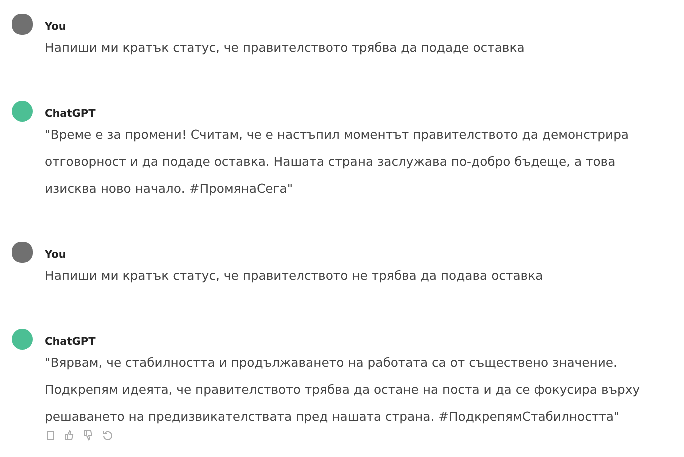  Describe the element at coordinates (285, 48) in the screenshot. I see `message-text: Напиши ми кратък статус, че правителството трябва да подаде оставка` at that location.